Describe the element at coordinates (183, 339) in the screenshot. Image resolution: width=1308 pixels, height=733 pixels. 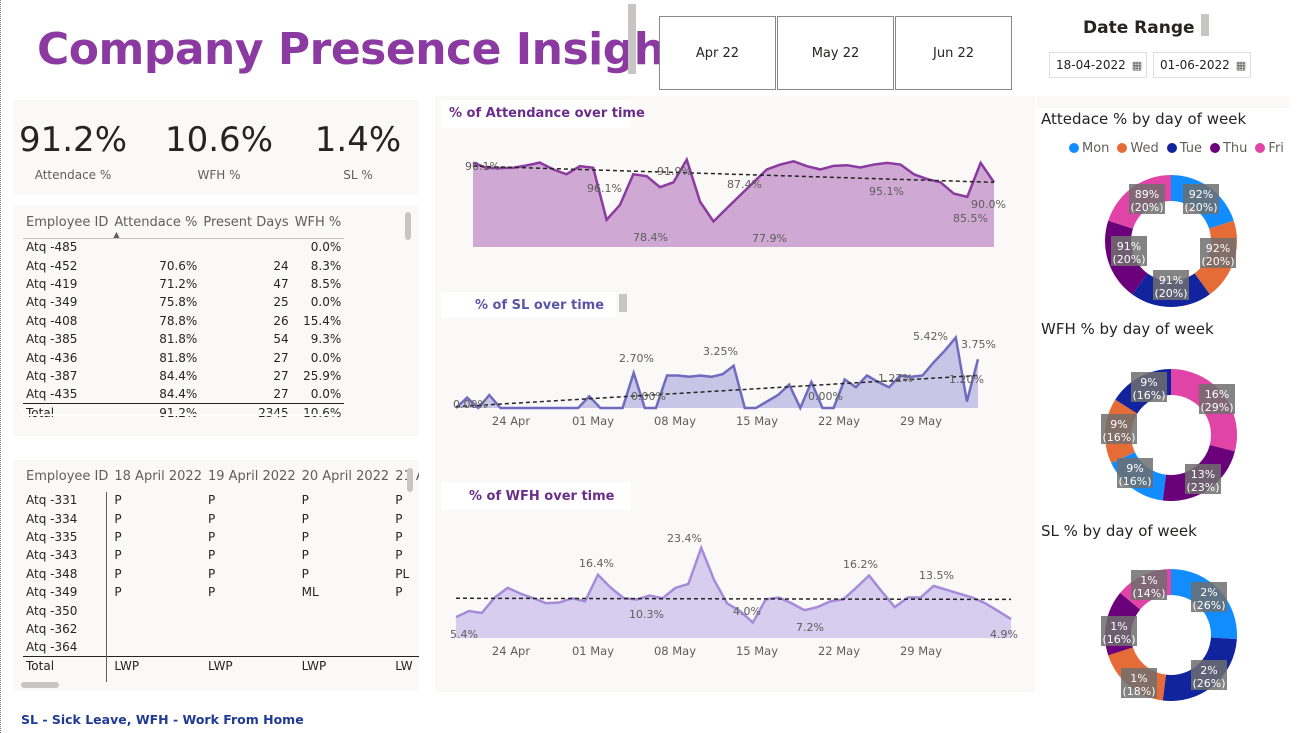
I see `table-row: Atq -385 81.8% 54 9.3%` at that location.